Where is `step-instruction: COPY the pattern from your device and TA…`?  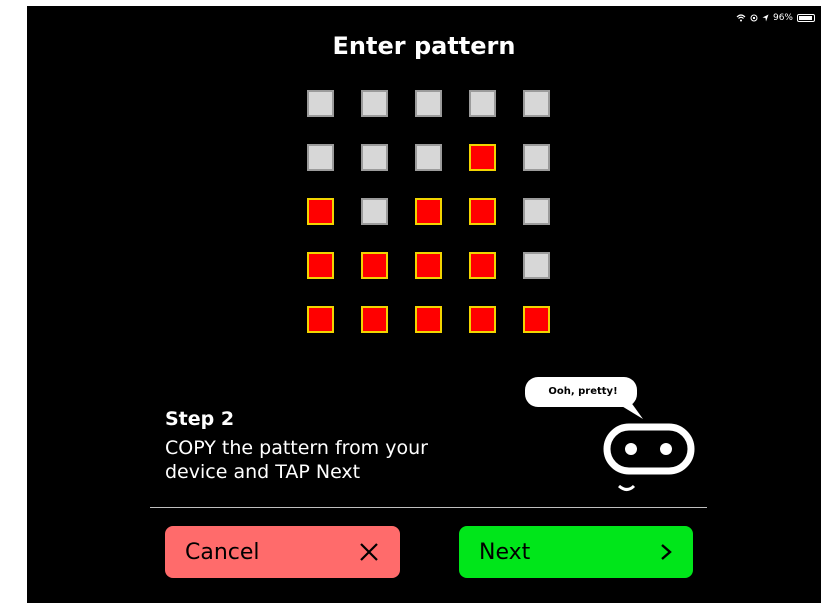
step-instruction: COPY the pattern from your device and TA… is located at coordinates (330, 460).